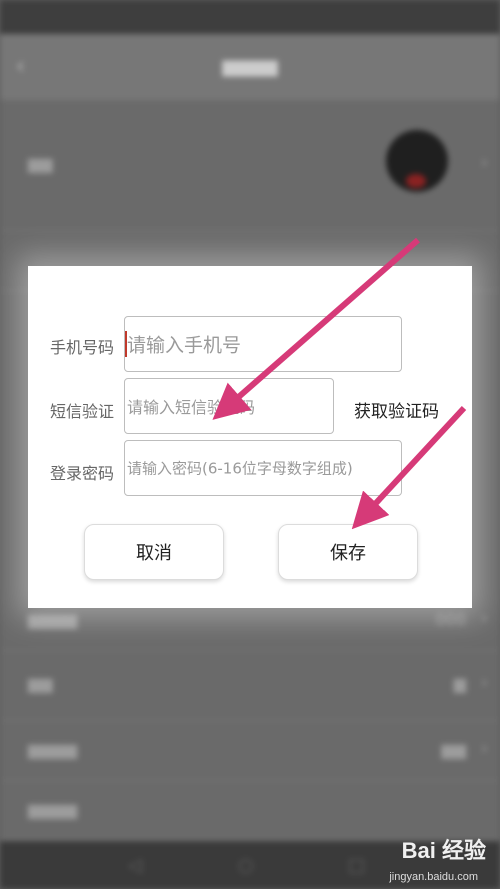  Describe the element at coordinates (443, 850) in the screenshot. I see `baidu-watermark-logo: Bai 经验` at that location.